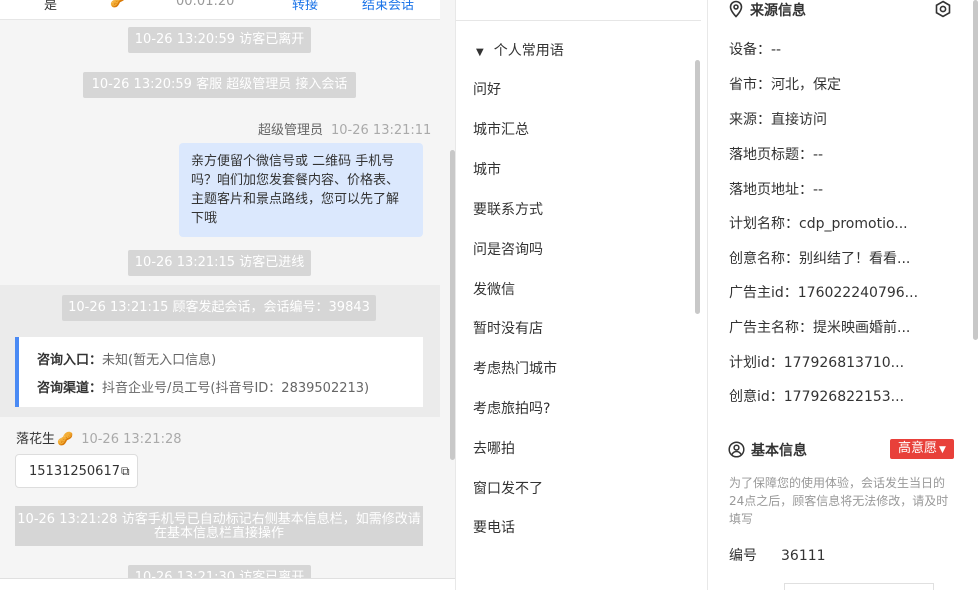 The width and height of the screenshot is (978, 590). Describe the element at coordinates (697, 187) in the screenshot. I see `phrases-scrollbar` at that location.